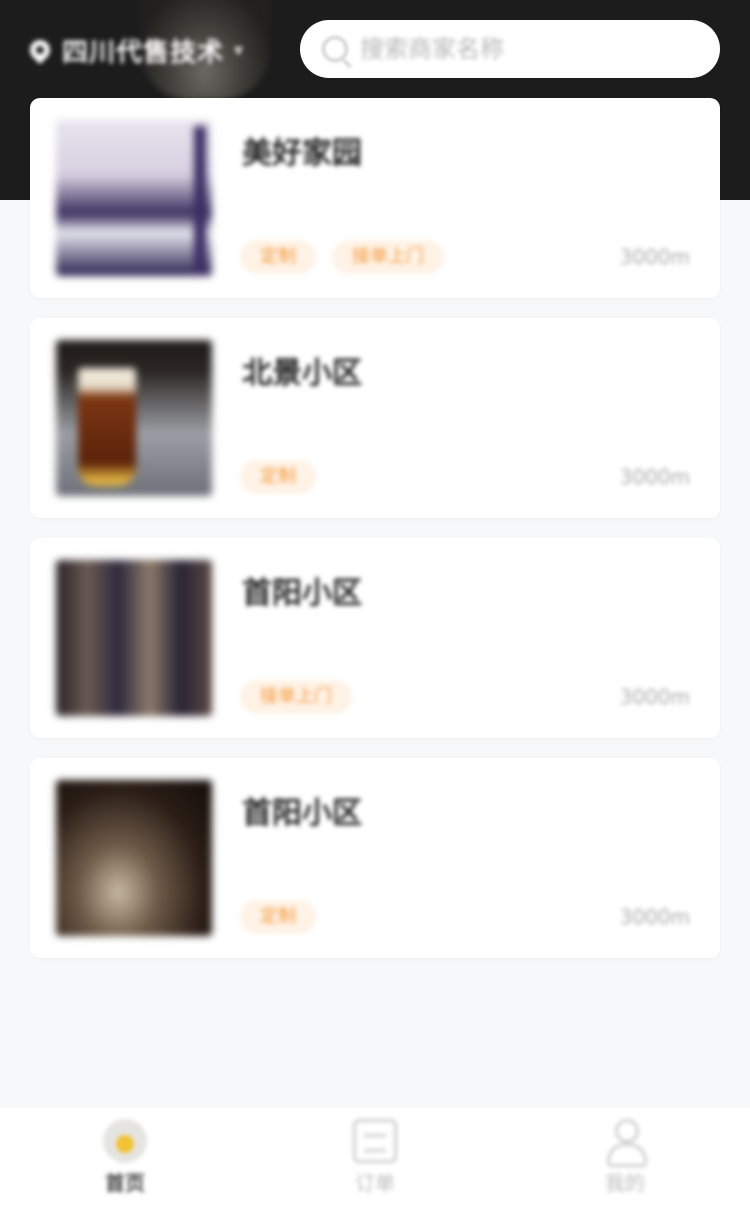 This screenshot has width=750, height=1206. I want to click on tab-label: 订单, so click(375, 1182).